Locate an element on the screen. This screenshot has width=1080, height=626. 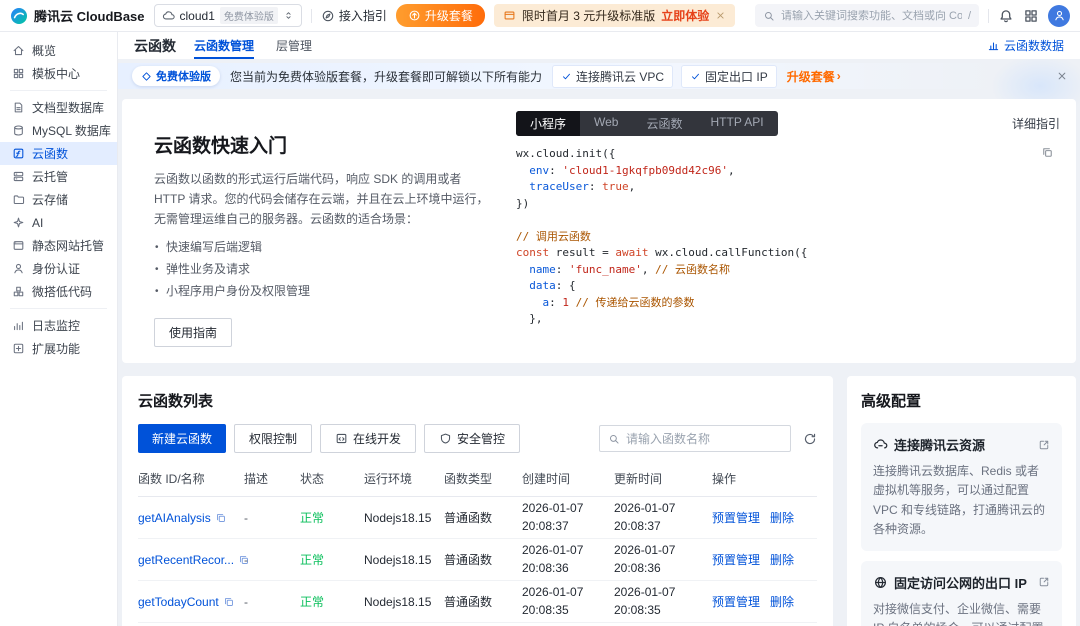
sidebar-item-cloud-functions: 云函数 is located at coordinates (58, 153).